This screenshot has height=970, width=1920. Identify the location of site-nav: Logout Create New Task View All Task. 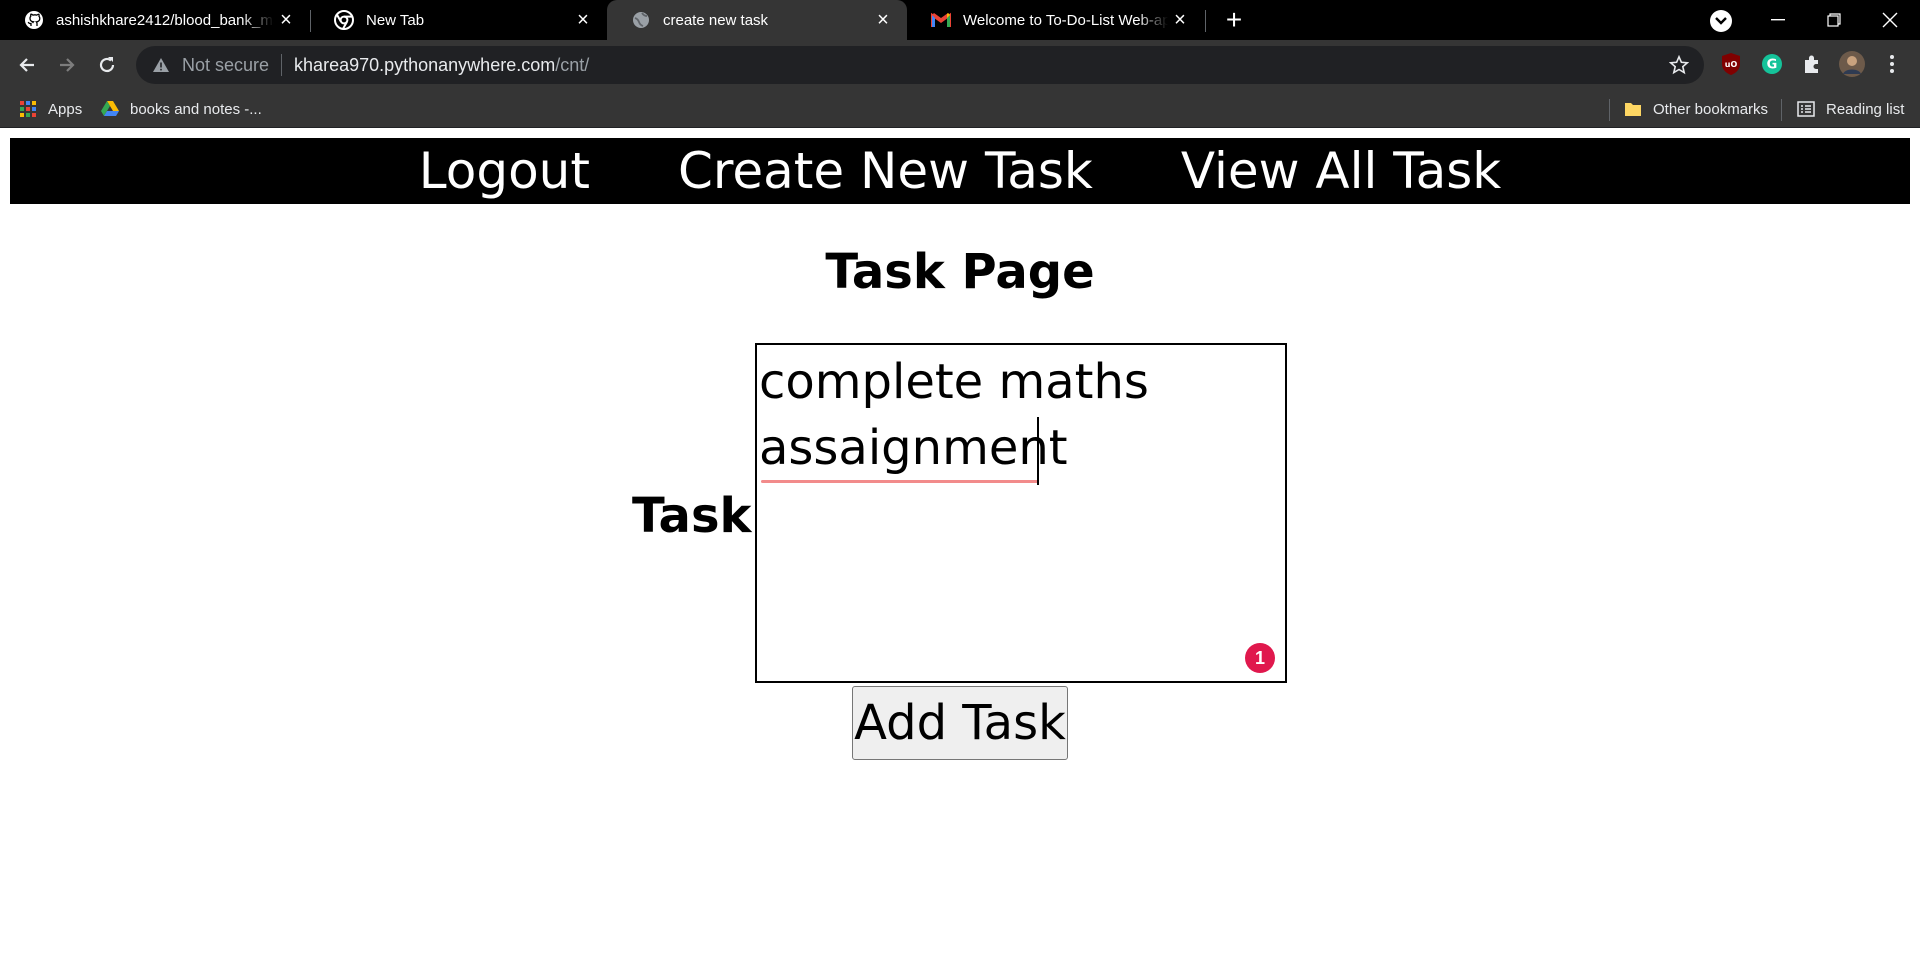
(960, 171).